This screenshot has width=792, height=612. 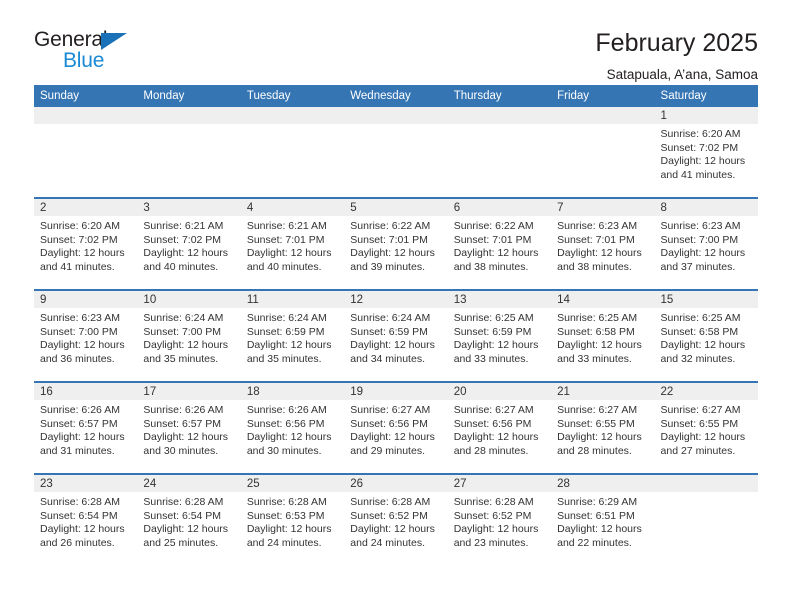 What do you see at coordinates (80, 318) in the screenshot?
I see `sunrise-text: Sunrise: 6:23 AM` at bounding box center [80, 318].